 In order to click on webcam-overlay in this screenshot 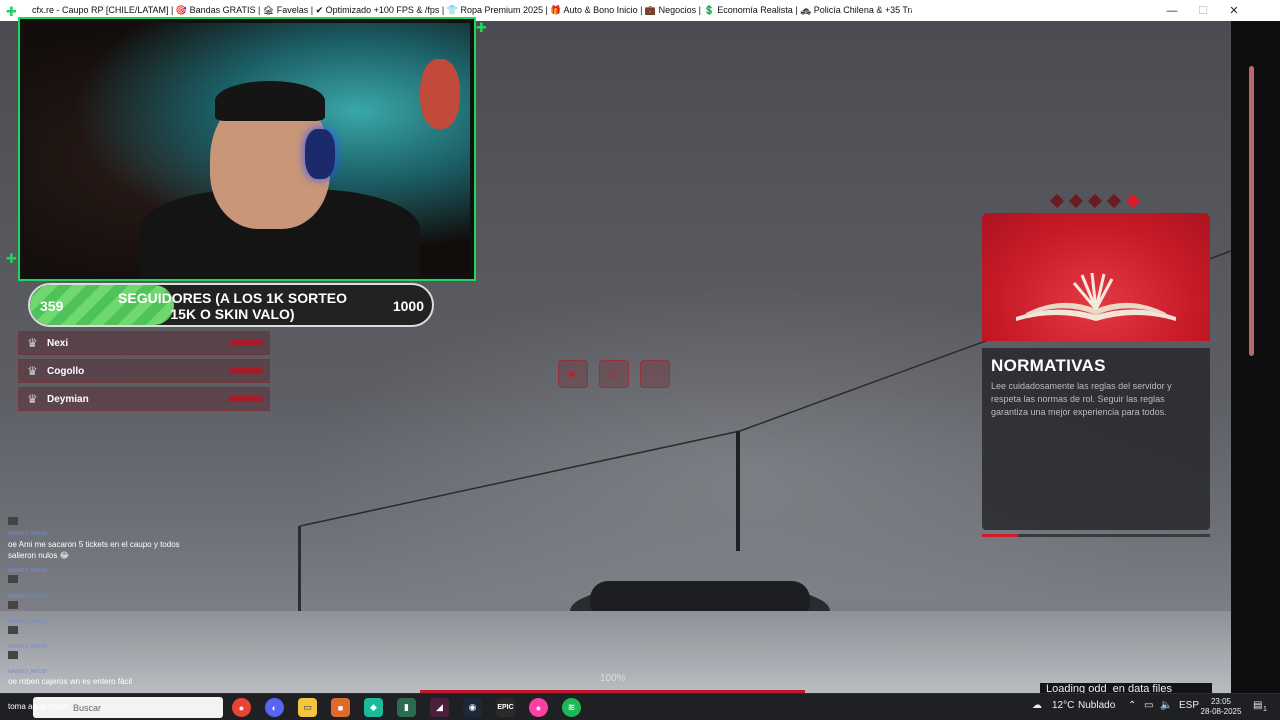, I will do `click(247, 149)`.